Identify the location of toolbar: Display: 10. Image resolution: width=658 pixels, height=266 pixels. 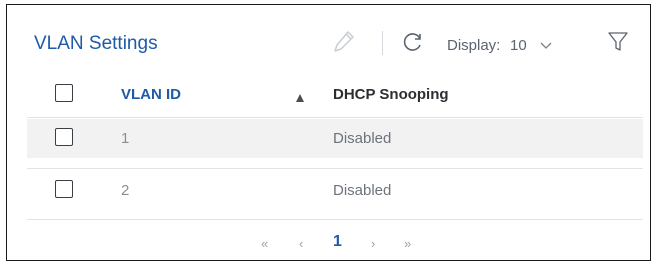
(328, 43).